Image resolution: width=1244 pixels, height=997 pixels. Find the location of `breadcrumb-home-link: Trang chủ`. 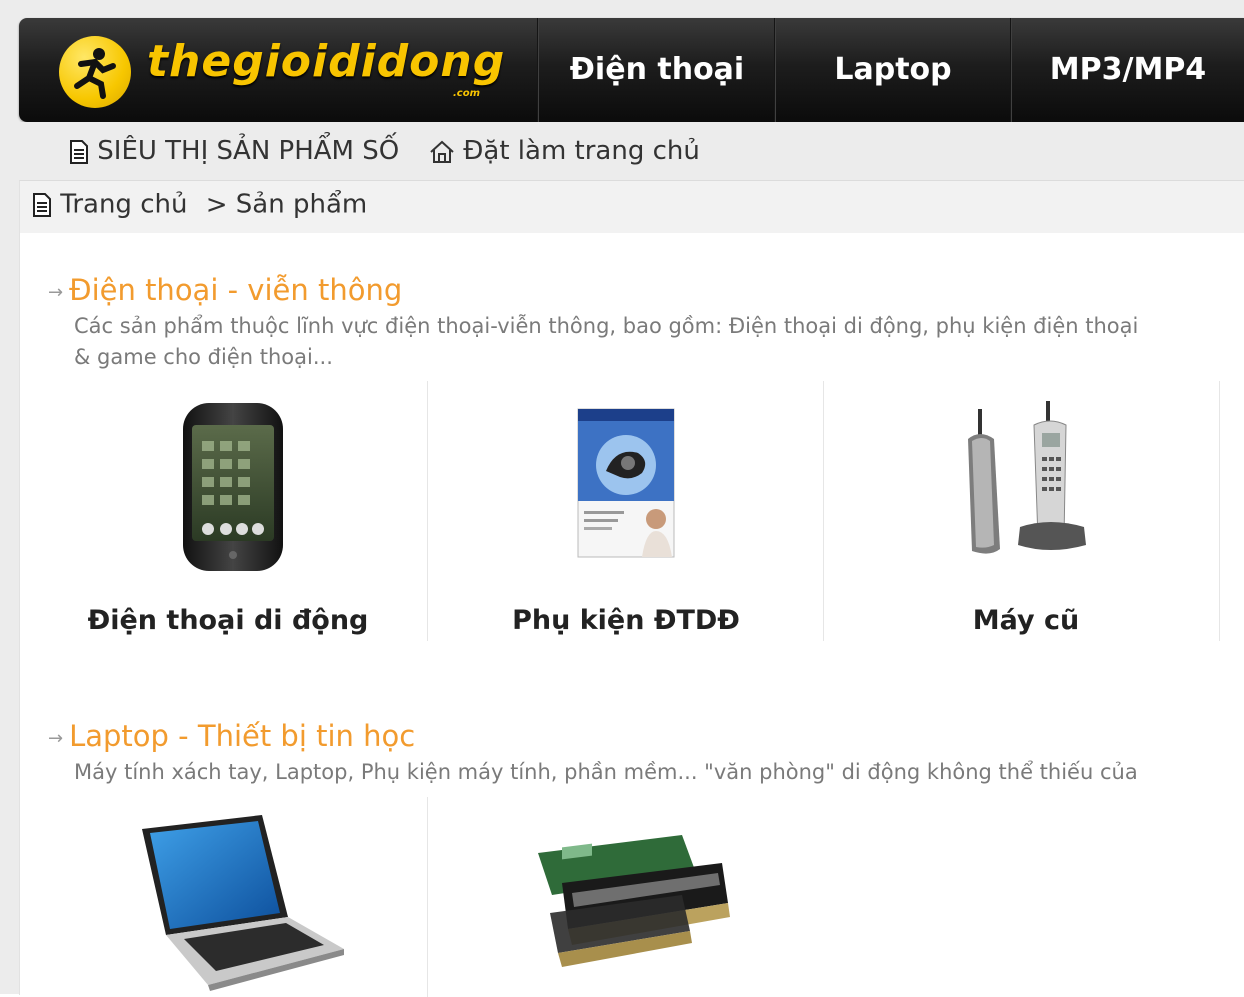

breadcrumb-home-link: Trang chủ is located at coordinates (123, 205).